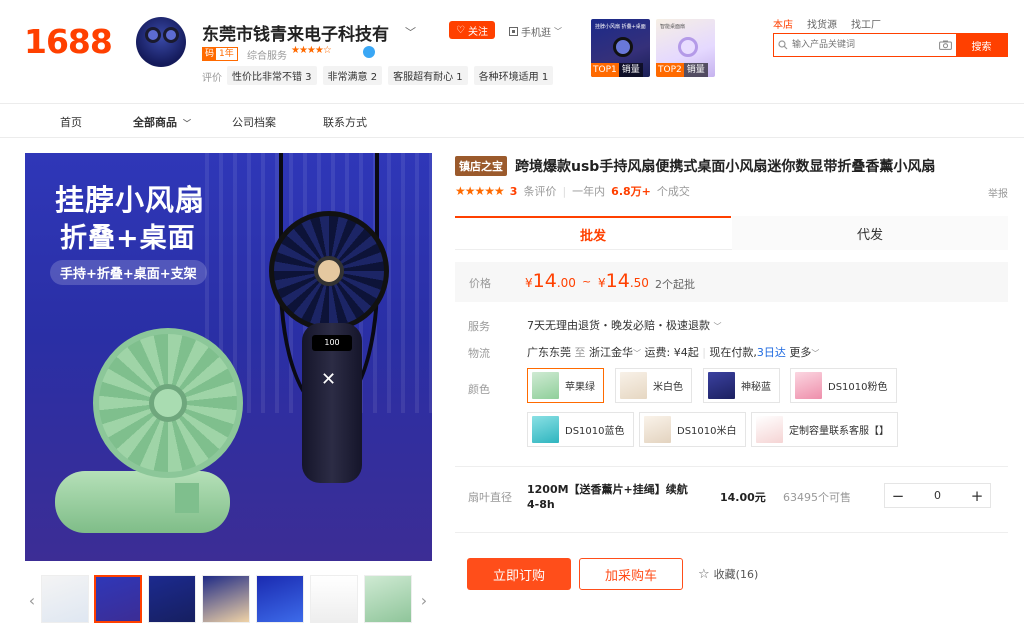 The height and width of the screenshot is (633, 1024). I want to click on search-tab-shop: 本店, so click(783, 23).